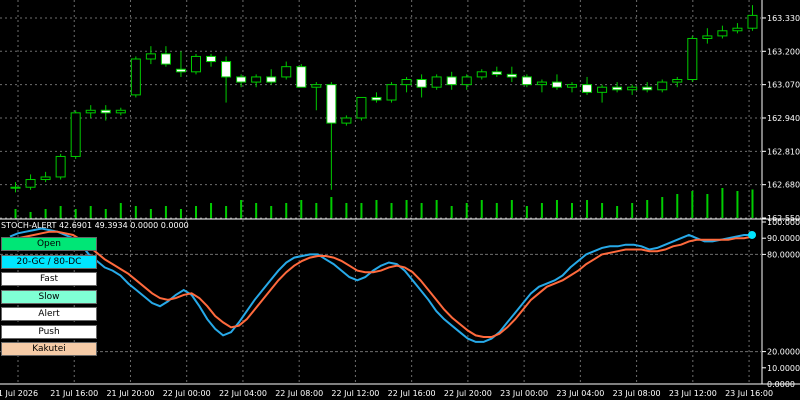 This screenshot has width=800, height=400. I want to click on price-axis-label: 163.200, so click(783, 51).